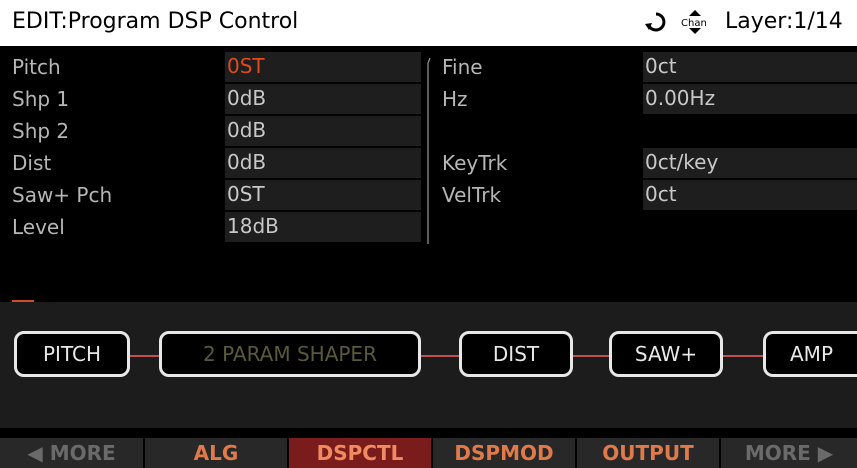  What do you see at coordinates (216, 453) in the screenshot?
I see `softkey-alg: ALG` at bounding box center [216, 453].